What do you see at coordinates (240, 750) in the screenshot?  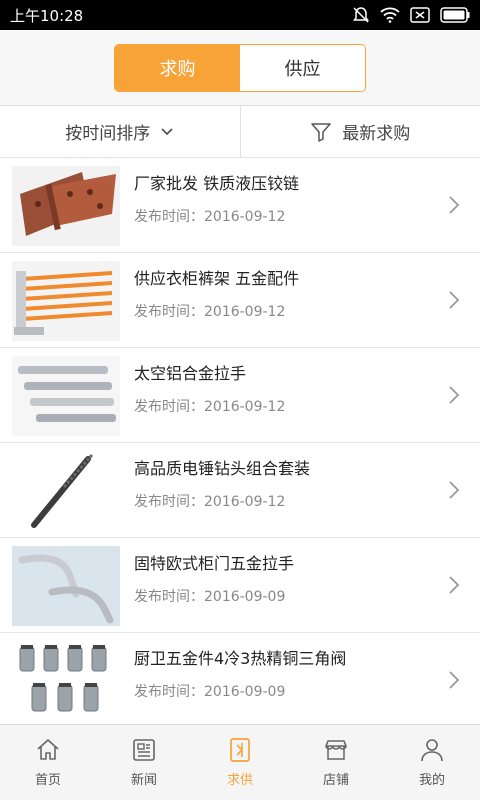 I see `supply-demand-icon` at bounding box center [240, 750].